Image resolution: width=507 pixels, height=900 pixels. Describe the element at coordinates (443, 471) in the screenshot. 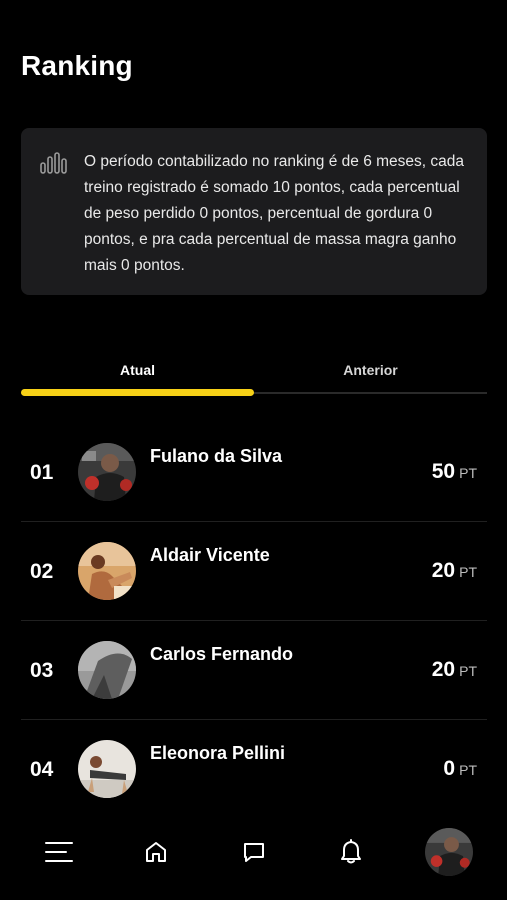

I see `points-value: 50` at that location.